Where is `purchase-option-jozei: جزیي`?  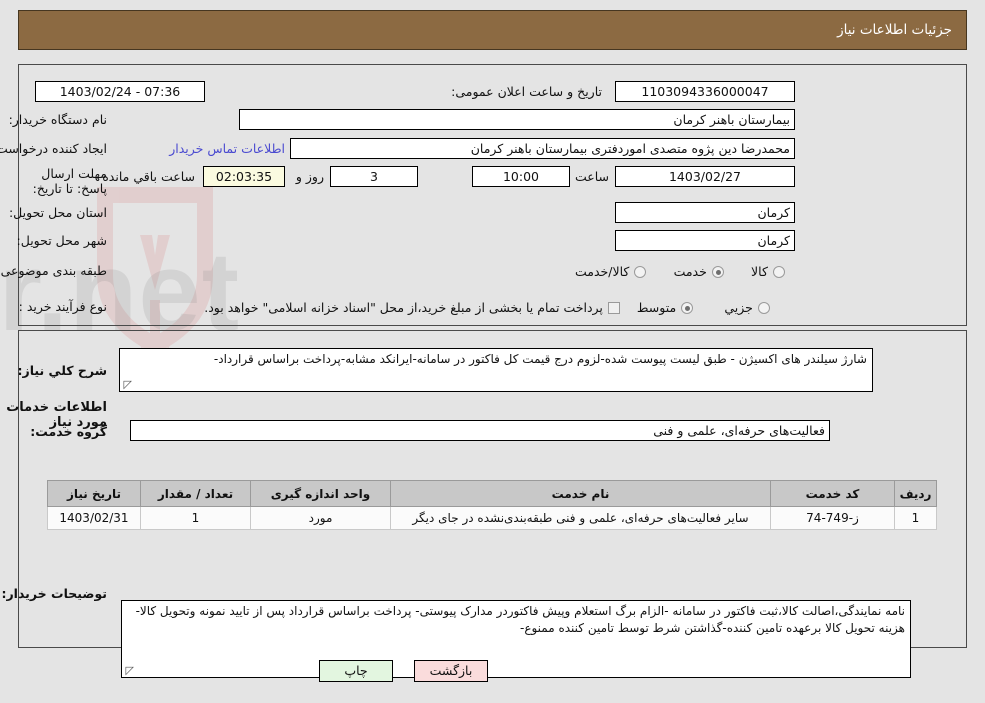 purchase-option-jozei: جزیي is located at coordinates (744, 306).